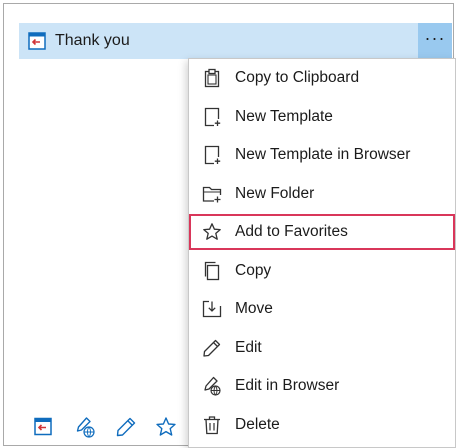  I want to click on menu-item-new-folder: New Folder, so click(322, 194).